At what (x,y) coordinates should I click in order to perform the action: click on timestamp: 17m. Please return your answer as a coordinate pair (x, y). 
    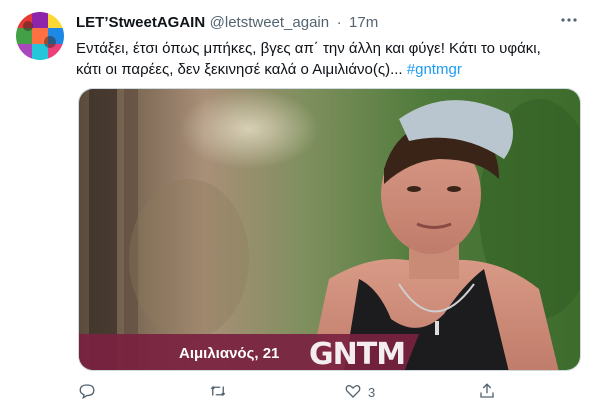
    Looking at the image, I should click on (363, 22).